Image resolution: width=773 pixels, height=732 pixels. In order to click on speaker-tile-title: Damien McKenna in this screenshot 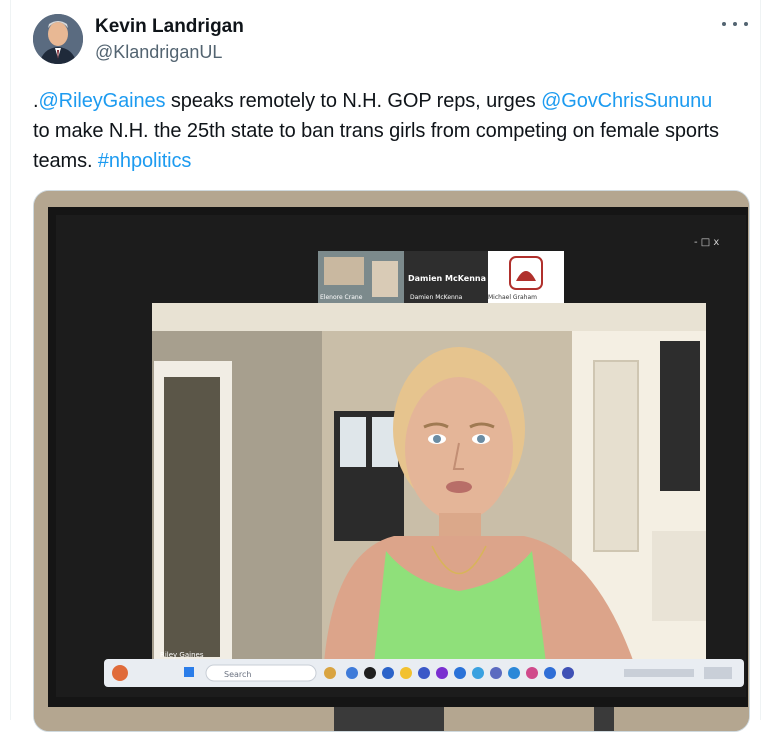, I will do `click(447, 278)`.